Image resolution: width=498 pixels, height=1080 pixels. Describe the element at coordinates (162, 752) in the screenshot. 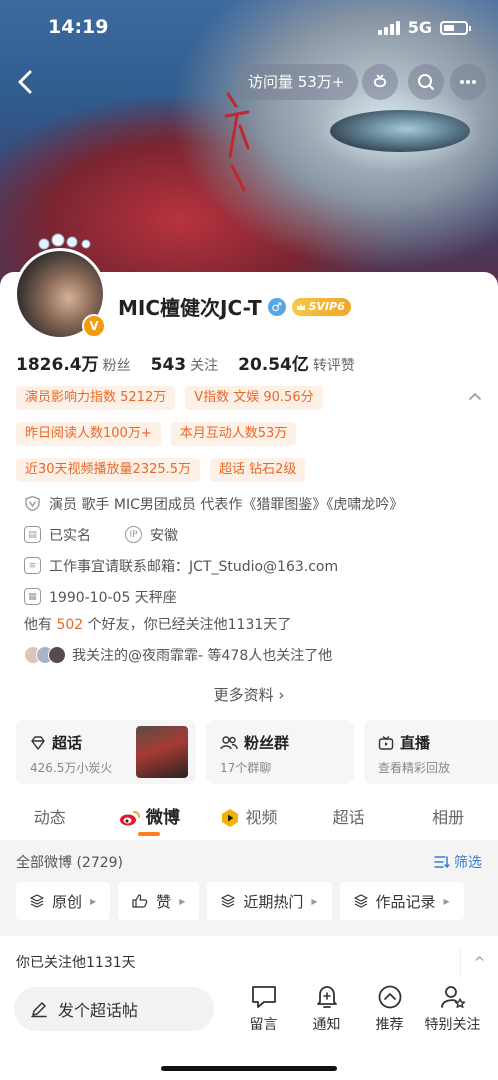

I see `supertopic-thumbnail` at that location.